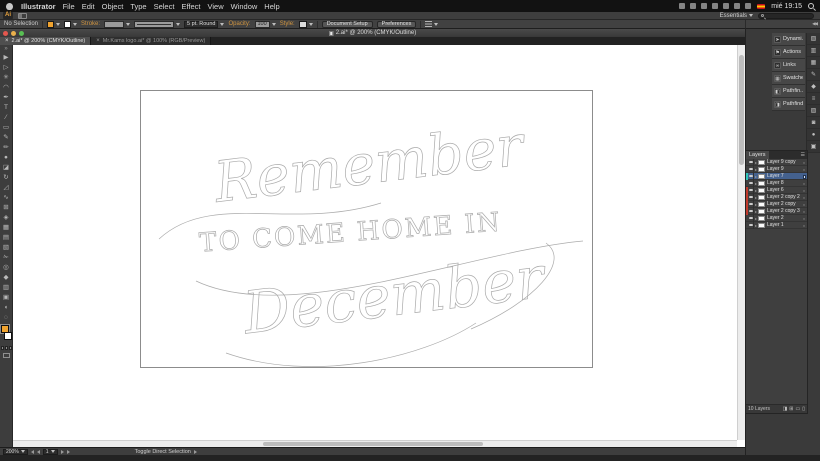  I want to click on vertical-scrollbar, so click(741, 242).